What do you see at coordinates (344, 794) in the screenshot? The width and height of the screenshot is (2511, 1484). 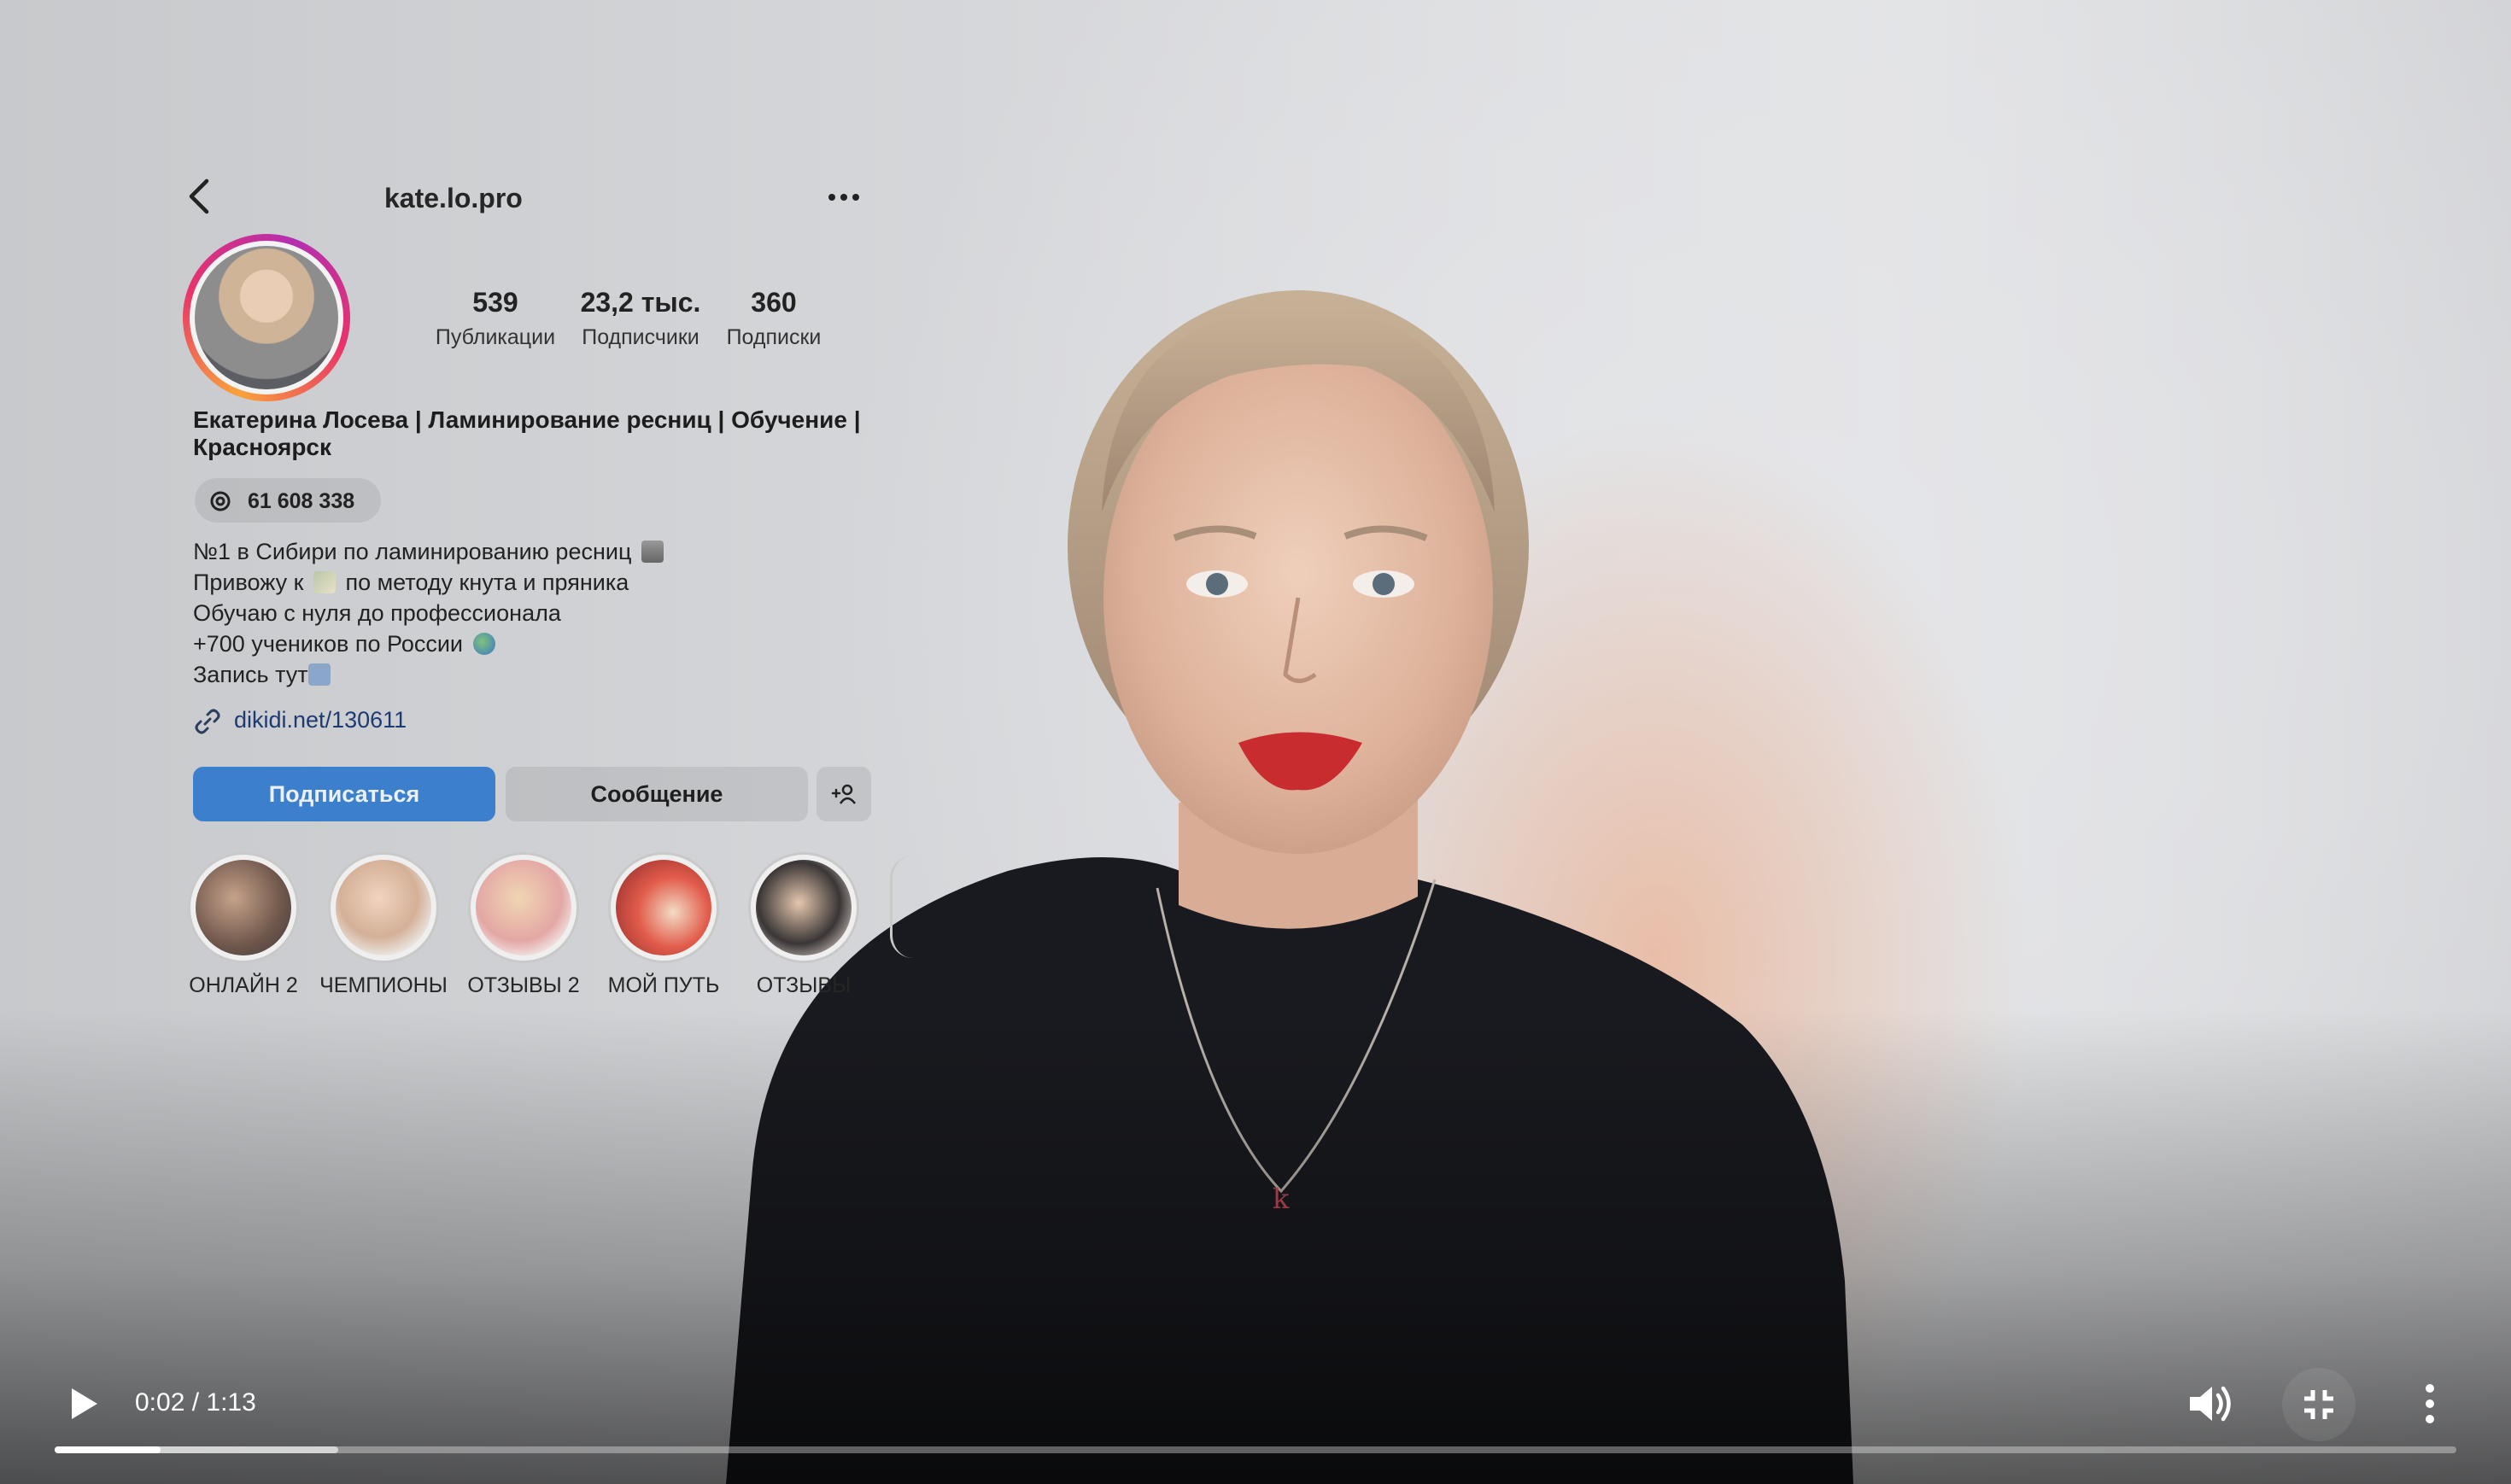 I see `follow-button: Подписаться` at bounding box center [344, 794].